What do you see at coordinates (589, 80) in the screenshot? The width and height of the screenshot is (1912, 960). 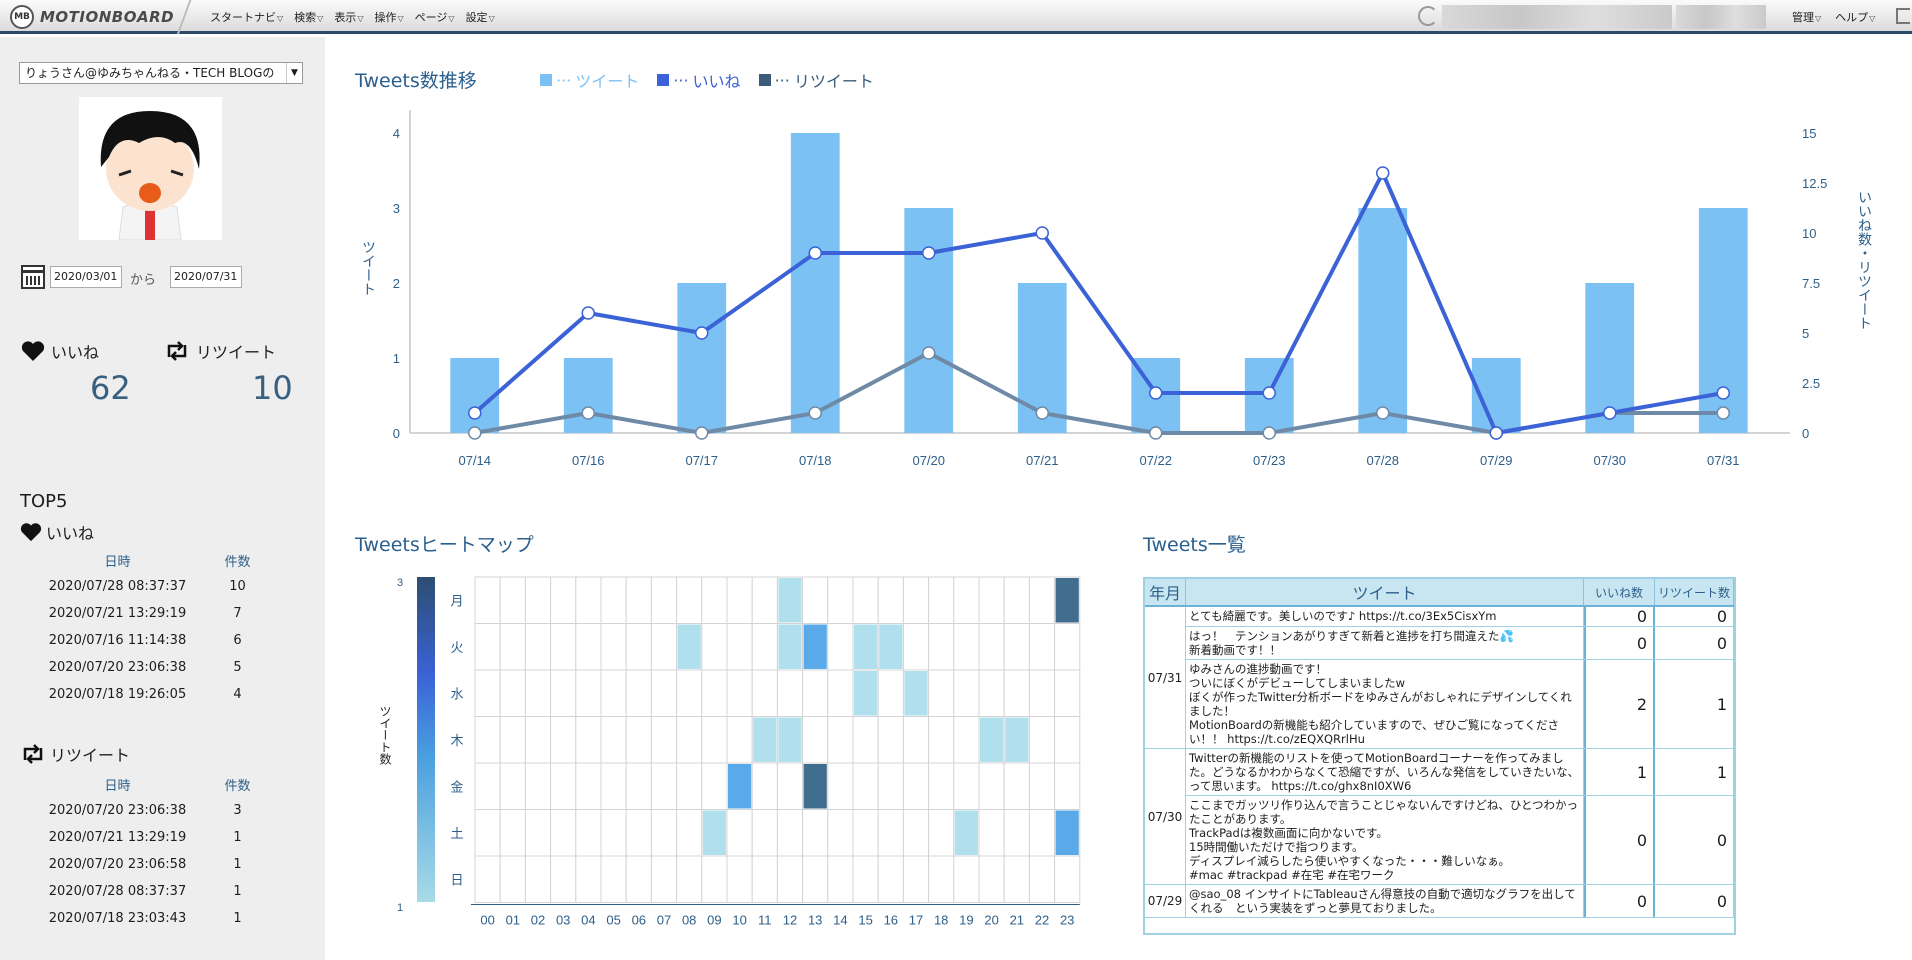 I see `legend-item-tweets: ··· ツイート` at bounding box center [589, 80].